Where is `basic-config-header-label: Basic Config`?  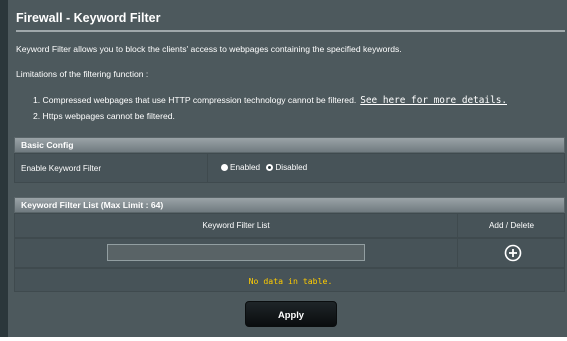 basic-config-header-label: Basic Config is located at coordinates (47, 145).